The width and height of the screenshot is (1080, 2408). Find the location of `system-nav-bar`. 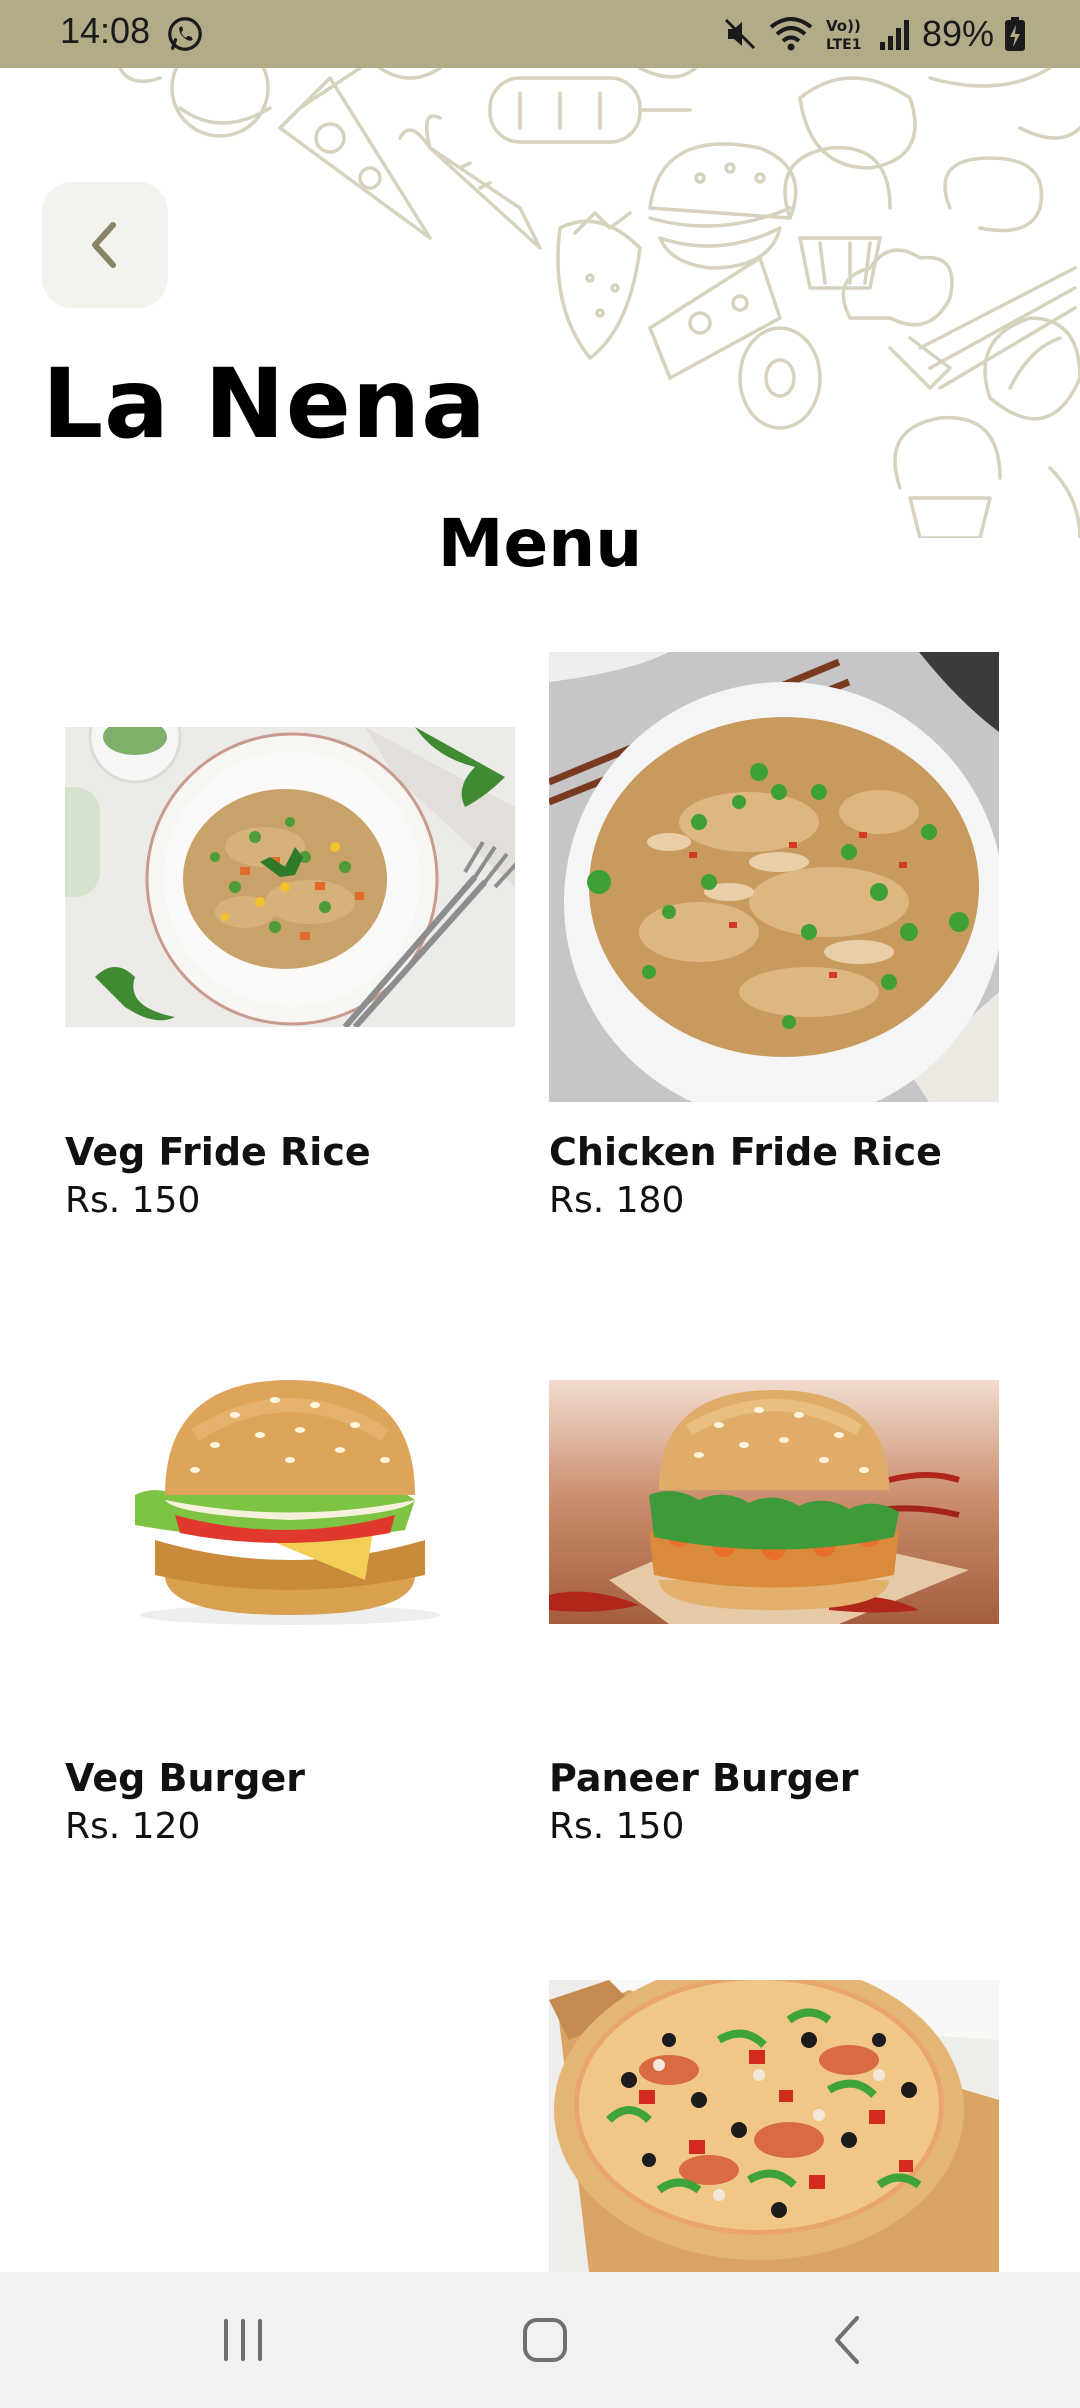

system-nav-bar is located at coordinates (540, 2340).